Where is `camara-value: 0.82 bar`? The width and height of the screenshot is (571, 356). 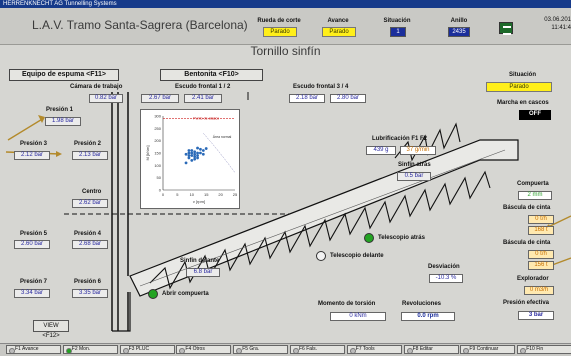 camara-value: 0.82 bar is located at coordinates (106, 98).